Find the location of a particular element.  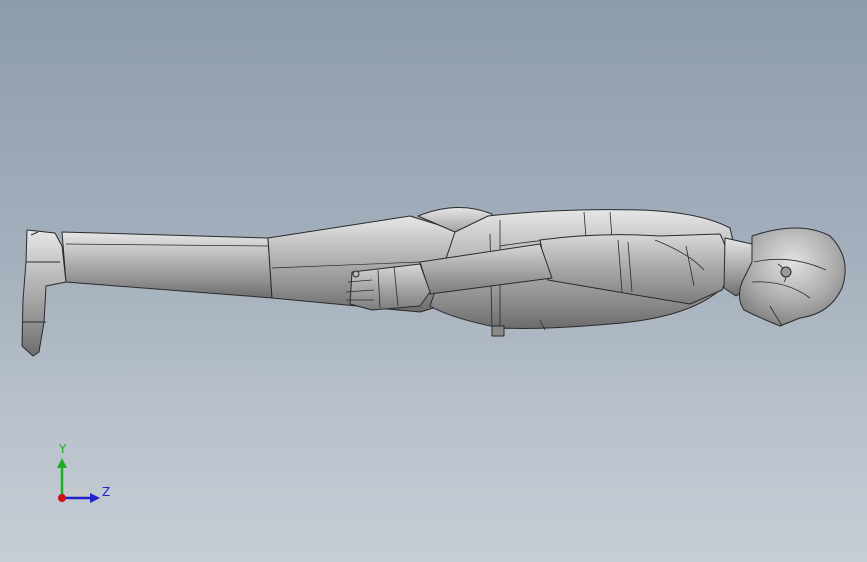

axis-triad-graphic is located at coordinates (78, 480).